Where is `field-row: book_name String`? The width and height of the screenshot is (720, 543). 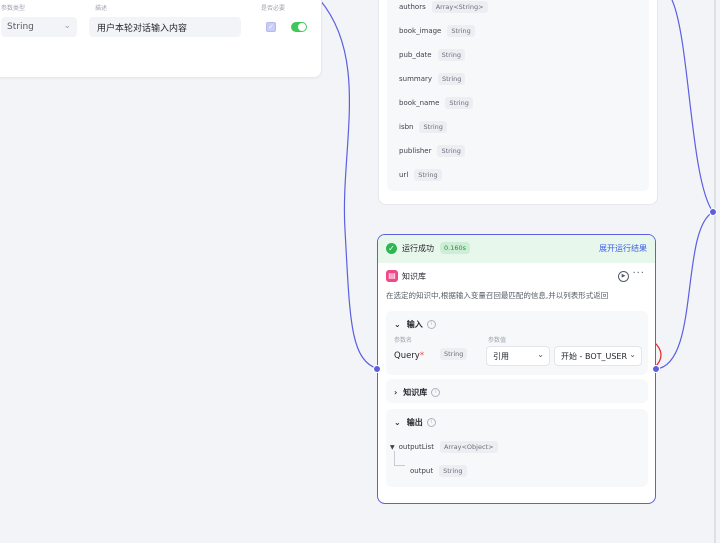
field-row: book_name String is located at coordinates (436, 103).